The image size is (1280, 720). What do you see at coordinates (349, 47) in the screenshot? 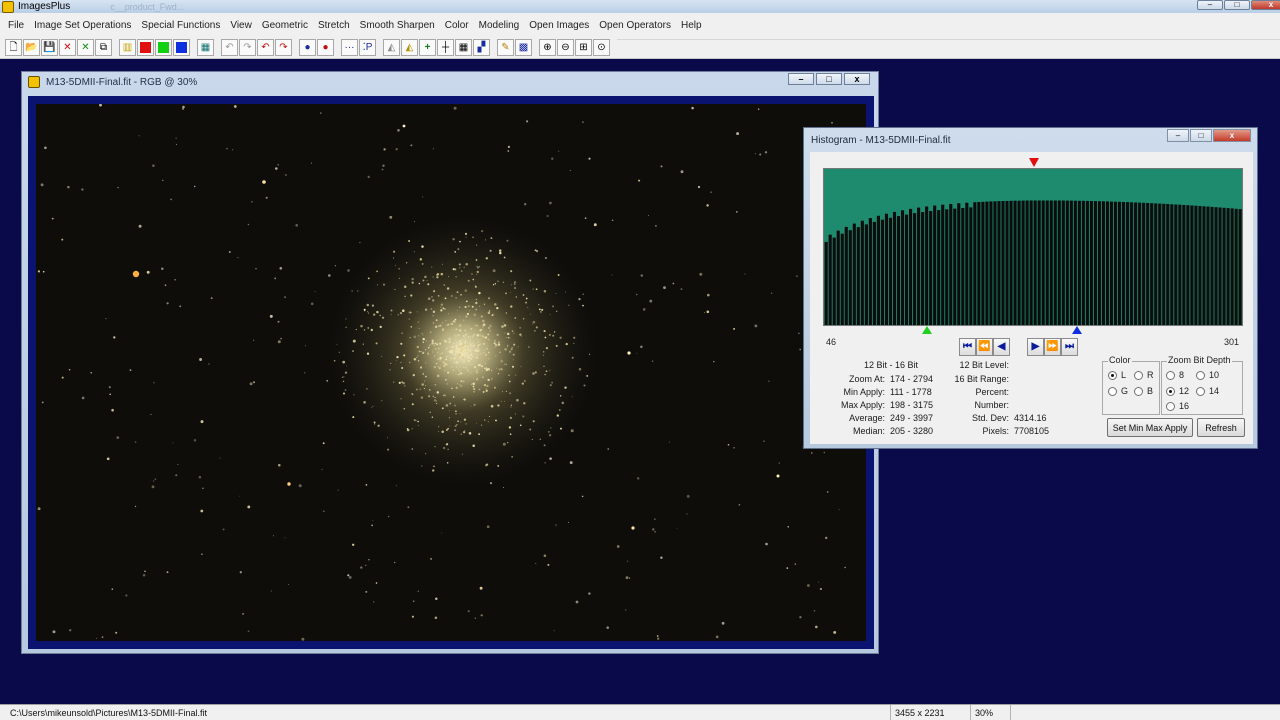
I see `dotted-line-icon: ···` at bounding box center [349, 47].